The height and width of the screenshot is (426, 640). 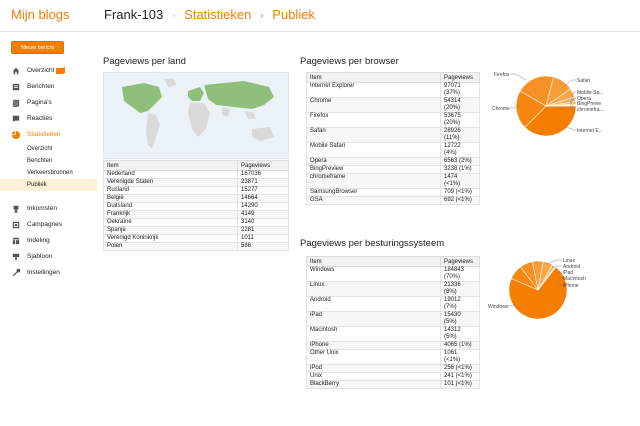 What do you see at coordinates (170, 214) in the screenshot?
I see `country-name: Frankrijk` at bounding box center [170, 214].